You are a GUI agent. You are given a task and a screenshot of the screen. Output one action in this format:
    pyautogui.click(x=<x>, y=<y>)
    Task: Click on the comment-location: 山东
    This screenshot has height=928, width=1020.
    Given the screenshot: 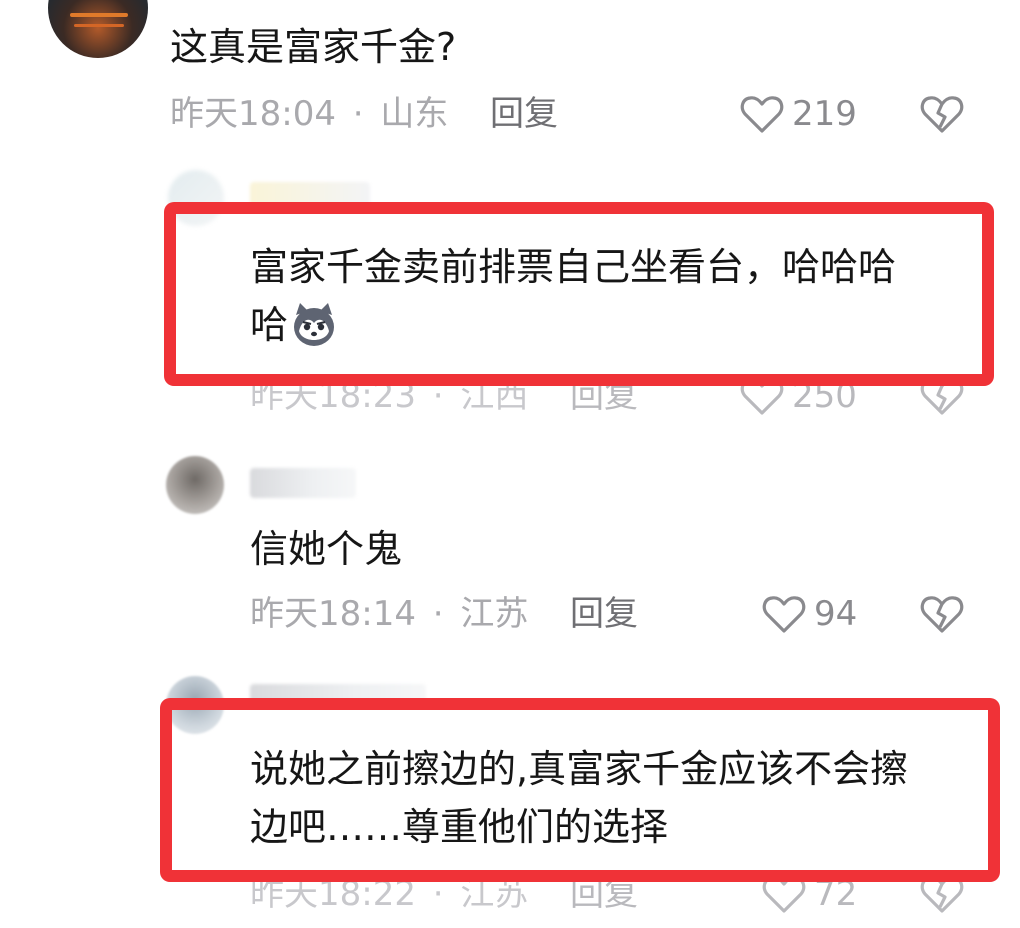 What is the action you would take?
    pyautogui.click(x=414, y=114)
    